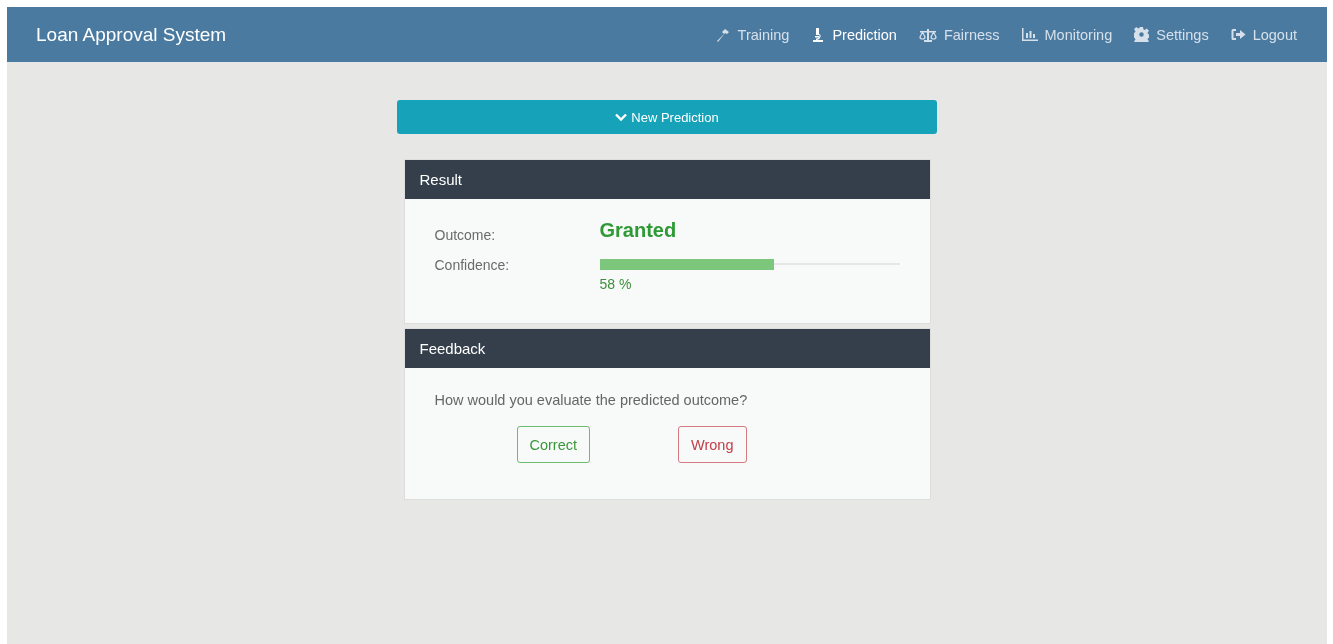 Image resolution: width=1333 pixels, height=644 pixels. I want to click on nav-link: Training, so click(752, 34).